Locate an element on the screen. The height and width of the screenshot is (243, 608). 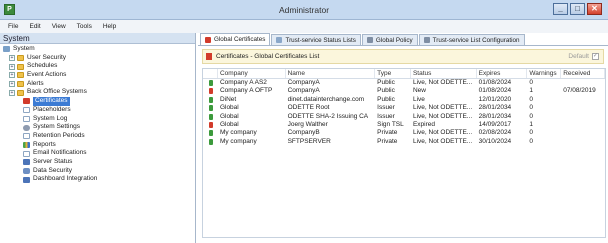
table-cell: dinet.datainterchange.com is located at coordinates (326, 99).